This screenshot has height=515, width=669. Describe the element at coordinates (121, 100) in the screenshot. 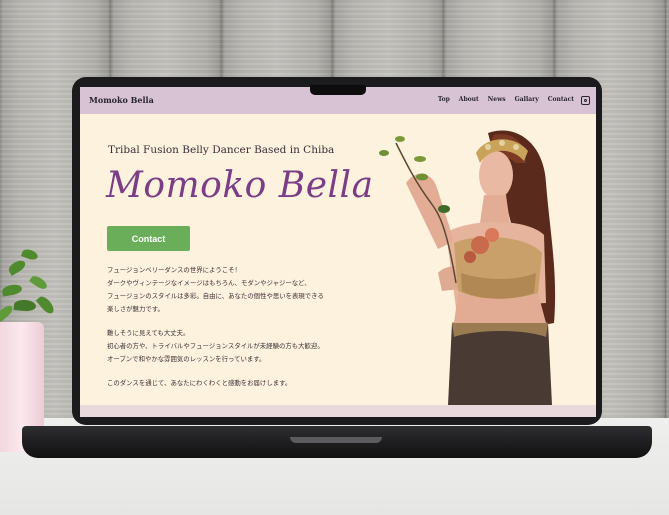

I see `site-brand: Momoko Bella` at that location.